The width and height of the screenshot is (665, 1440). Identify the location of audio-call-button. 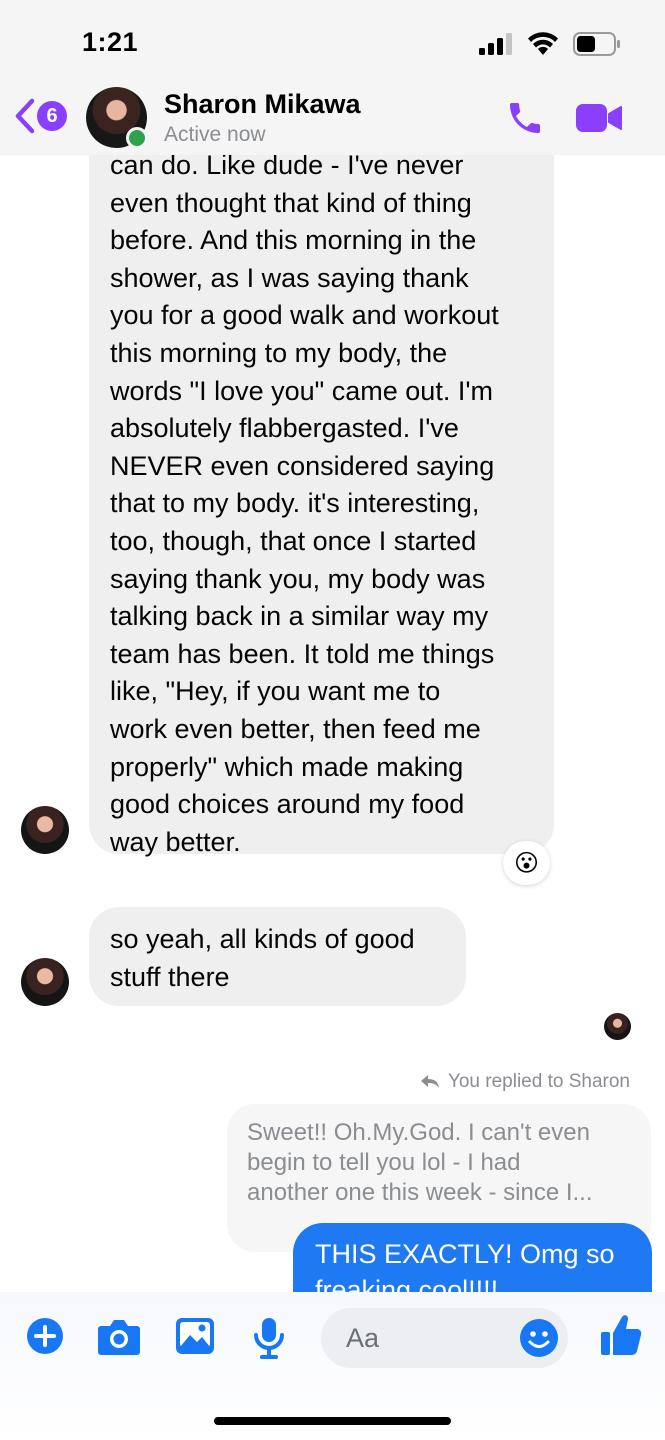
(525, 120).